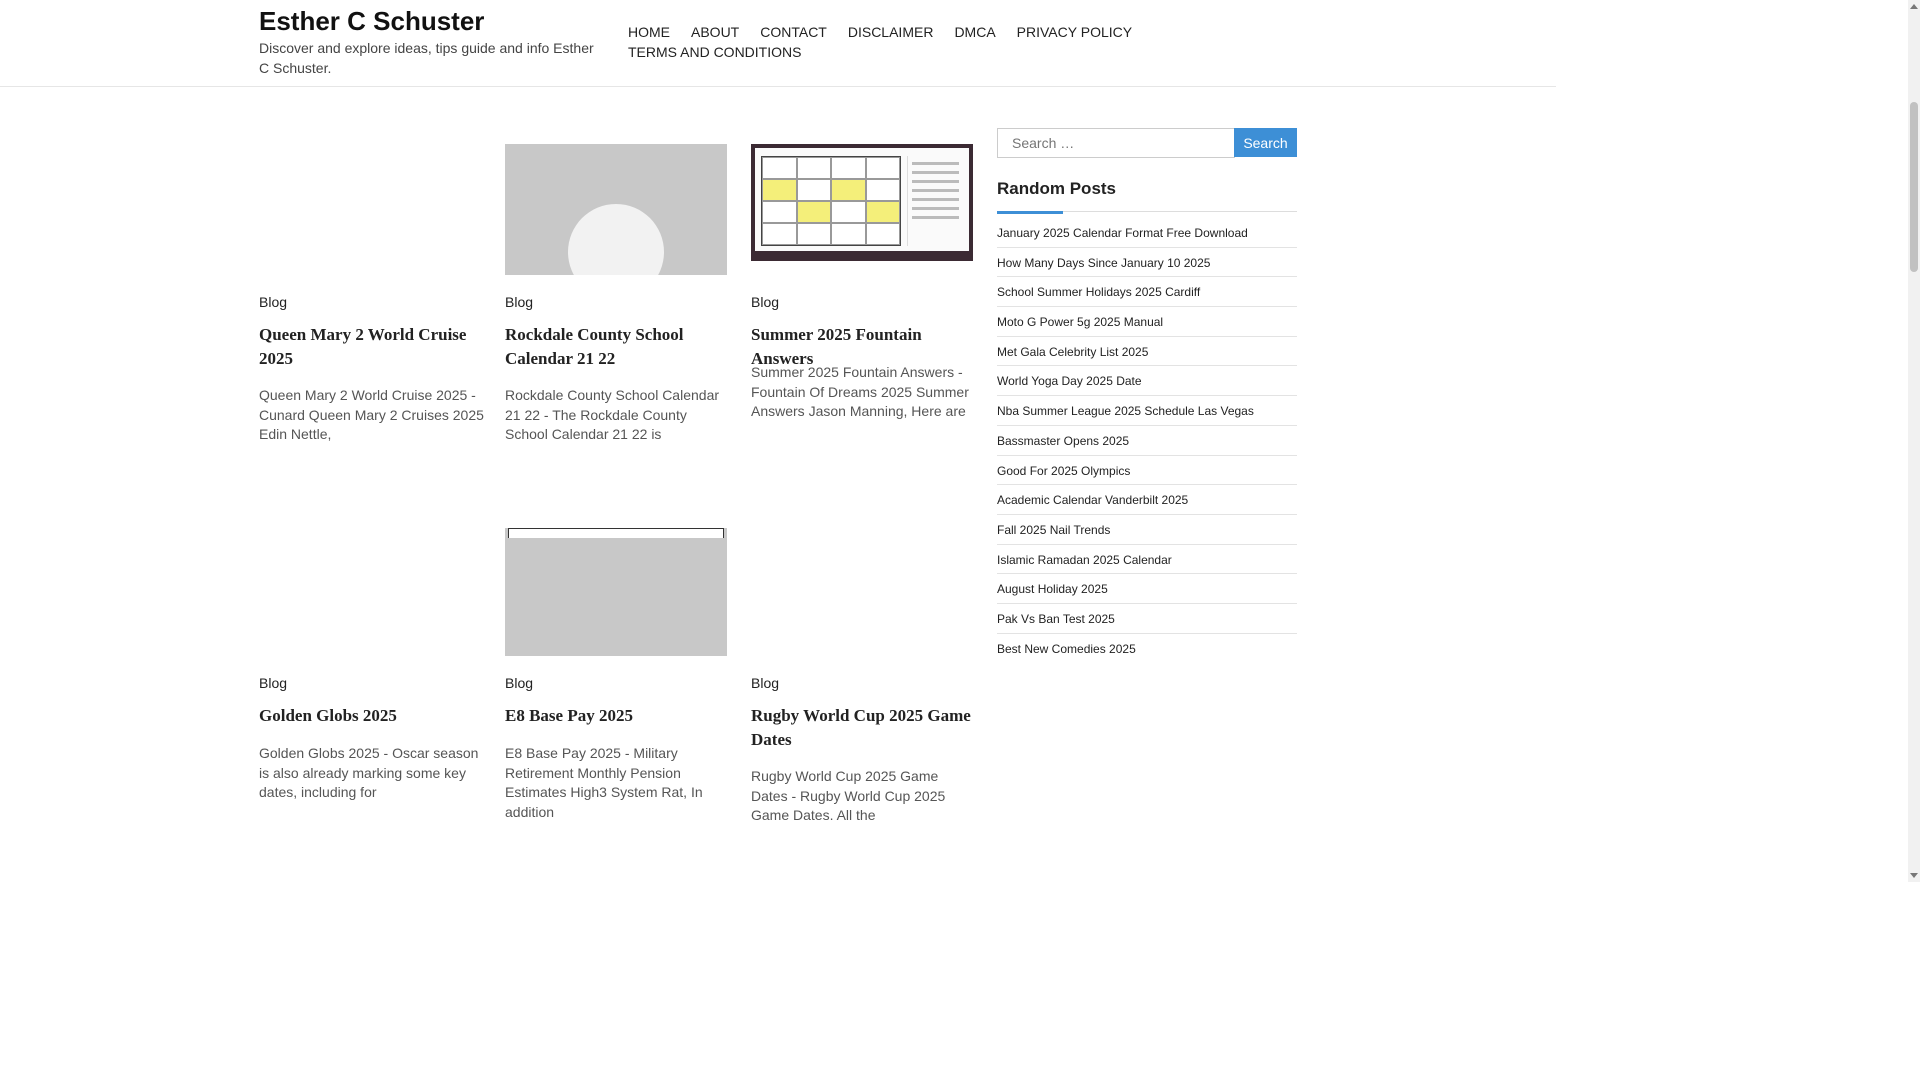 The height and width of the screenshot is (1080, 1920). What do you see at coordinates (714, 52) in the screenshot?
I see `nav-terms-and-conditions: TERMS AND CONDITIONS` at bounding box center [714, 52].